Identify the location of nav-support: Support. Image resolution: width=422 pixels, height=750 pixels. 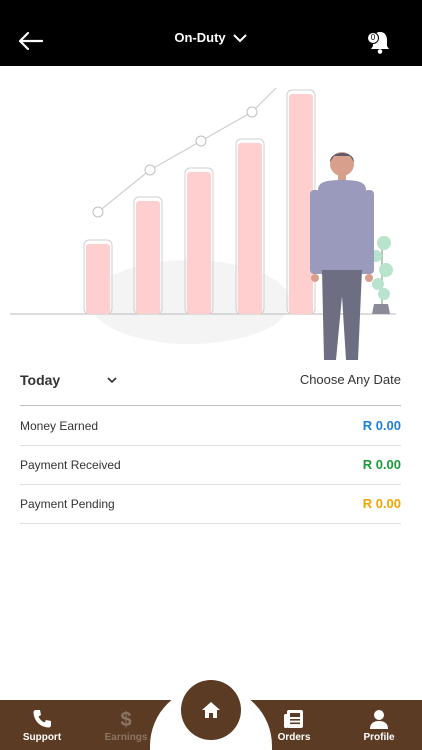
(42, 725).